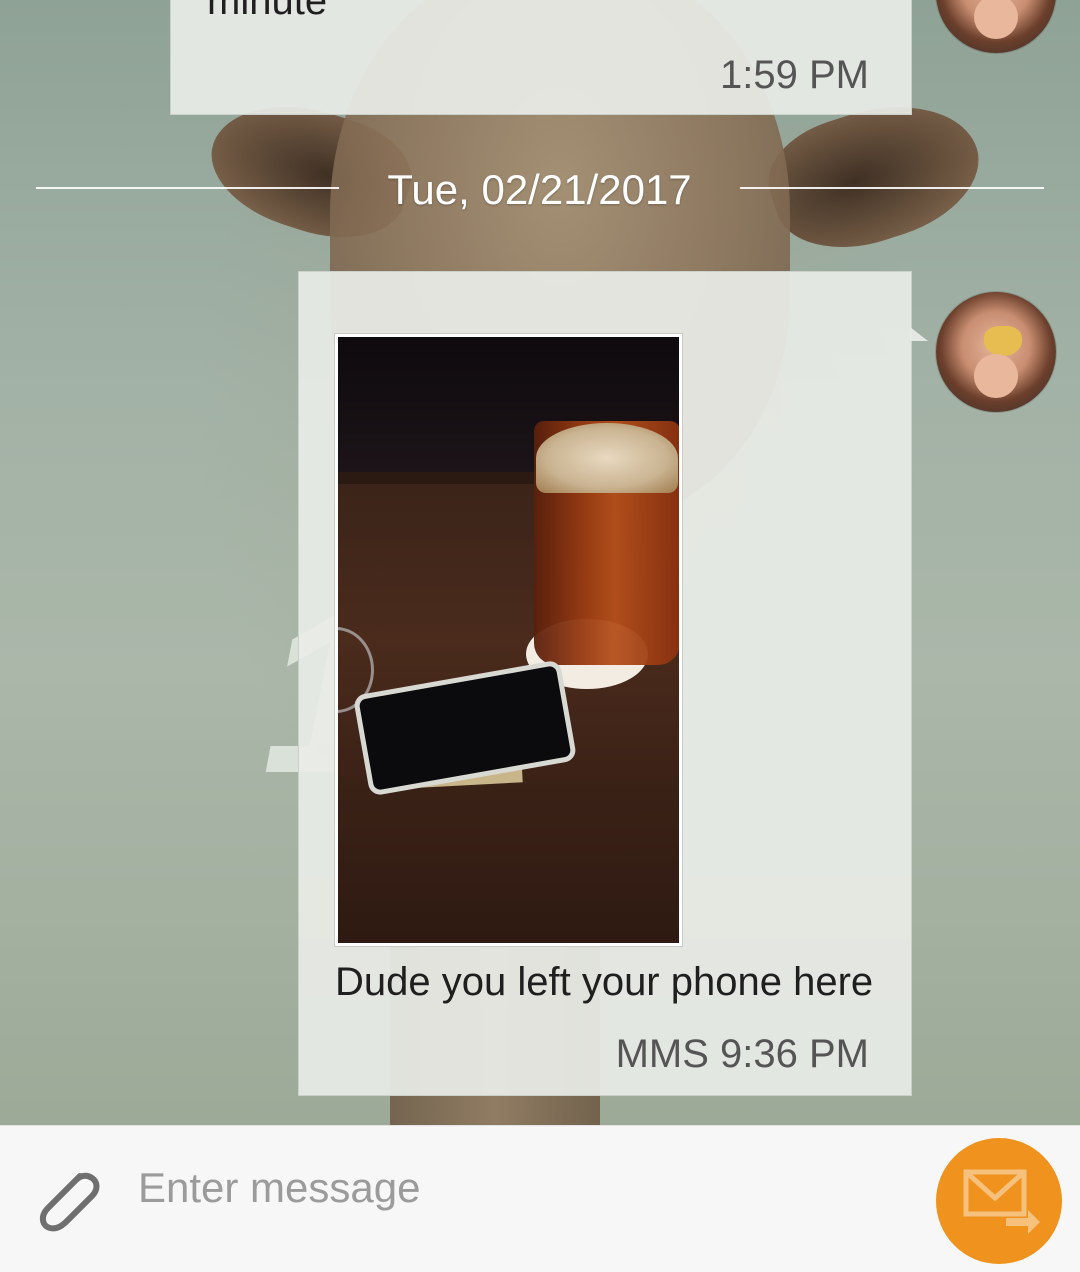 Image resolution: width=1080 pixels, height=1272 pixels. I want to click on contact-avatar, so click(996, 352).